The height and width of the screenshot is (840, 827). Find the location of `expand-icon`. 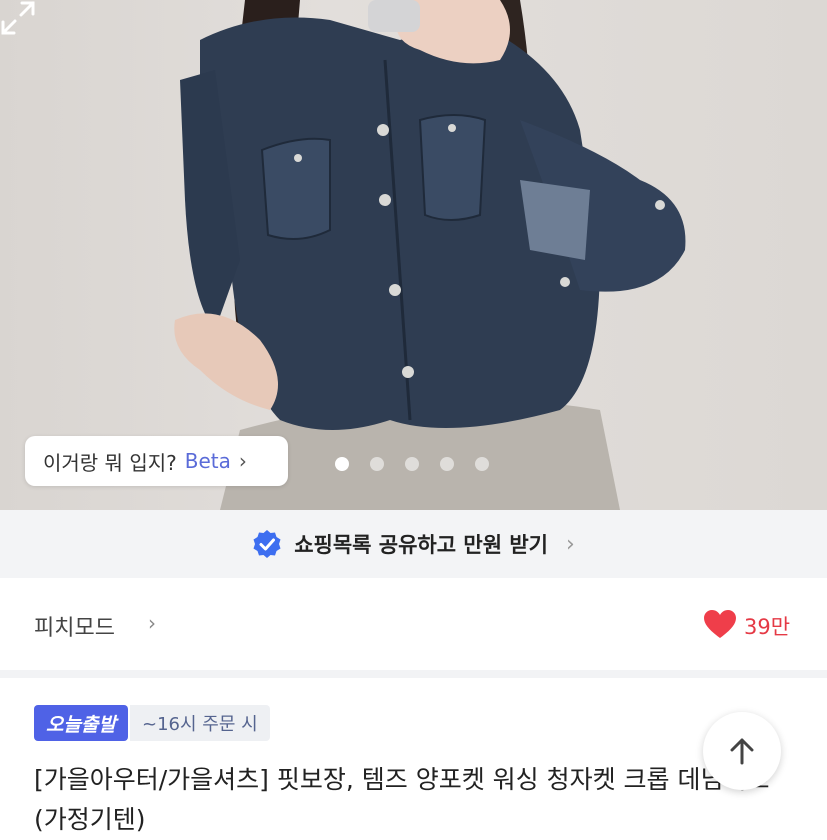

expand-icon is located at coordinates (18, 18).